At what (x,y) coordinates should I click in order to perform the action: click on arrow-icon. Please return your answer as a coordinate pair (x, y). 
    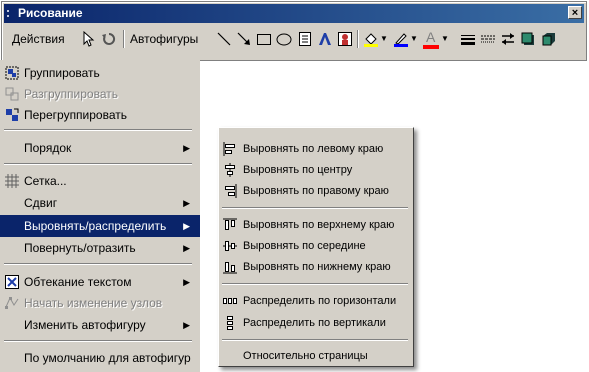
    Looking at the image, I should click on (244, 39).